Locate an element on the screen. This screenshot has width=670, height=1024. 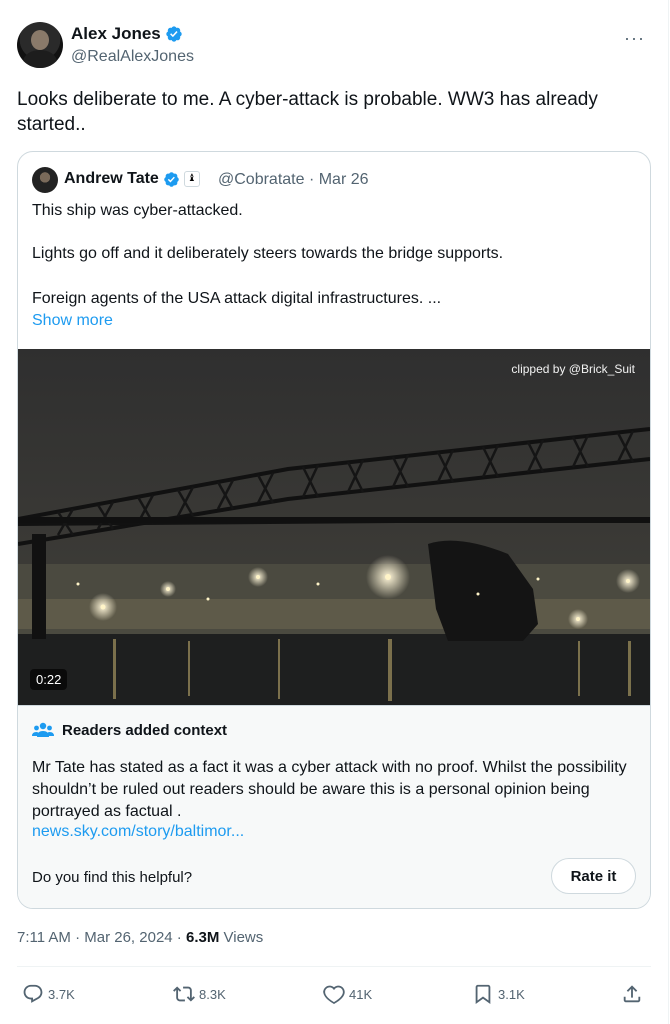
repost-icon is located at coordinates (184, 994).